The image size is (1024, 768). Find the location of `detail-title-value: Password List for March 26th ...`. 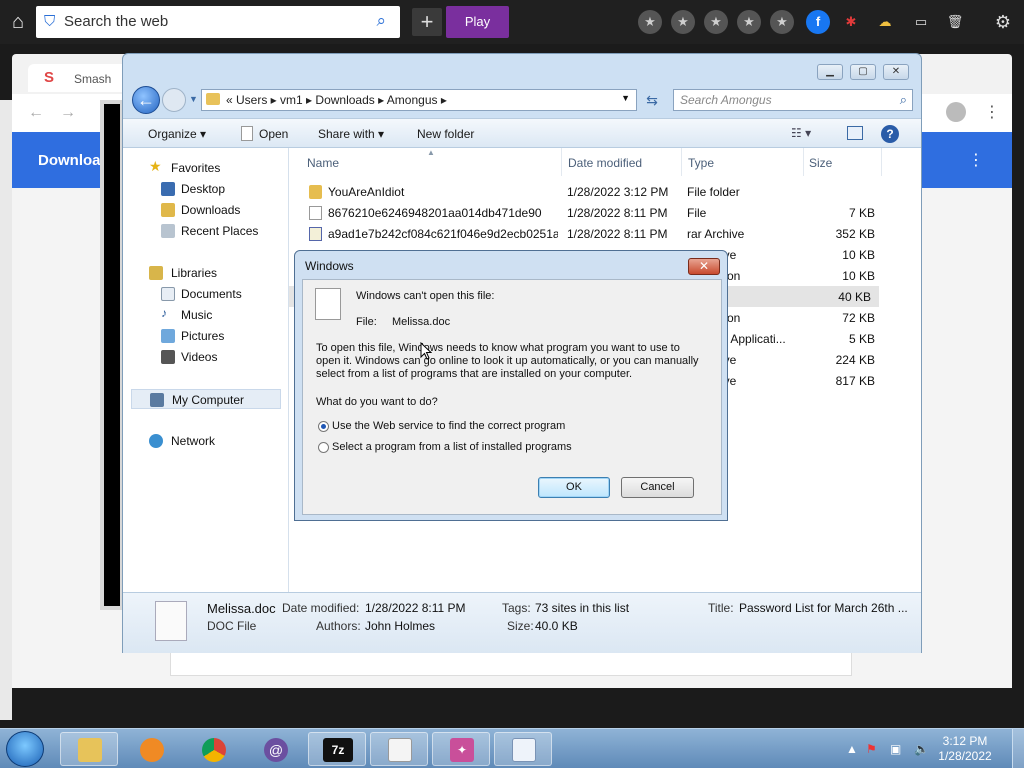

detail-title-value: Password List for March 26th ... is located at coordinates (823, 608).